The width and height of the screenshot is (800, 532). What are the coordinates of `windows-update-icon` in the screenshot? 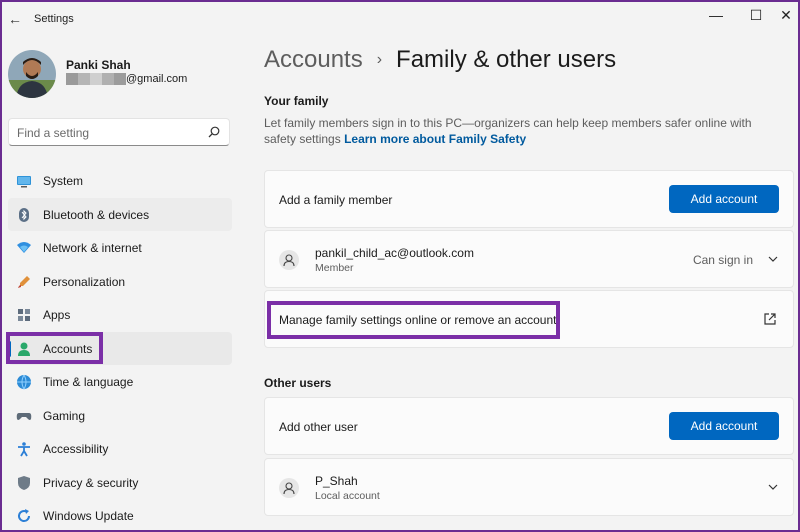 It's located at (24, 515).